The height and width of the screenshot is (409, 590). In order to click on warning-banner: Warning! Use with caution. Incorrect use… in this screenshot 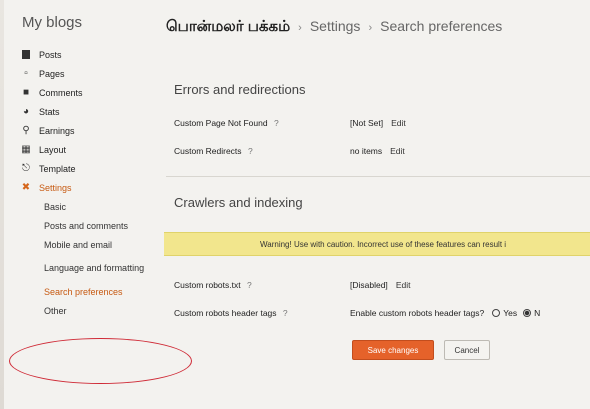, I will do `click(377, 244)`.